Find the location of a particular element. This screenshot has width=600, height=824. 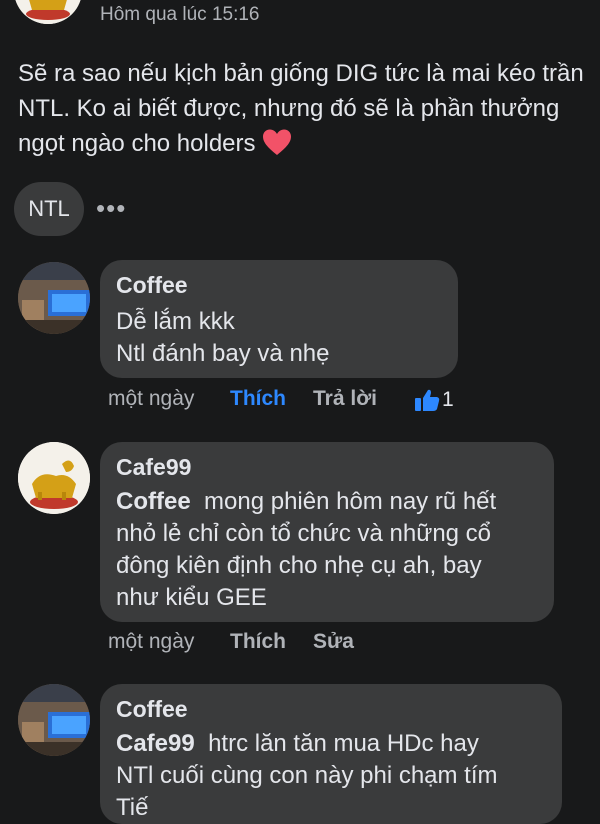

heart-emoji-icon is located at coordinates (277, 142).